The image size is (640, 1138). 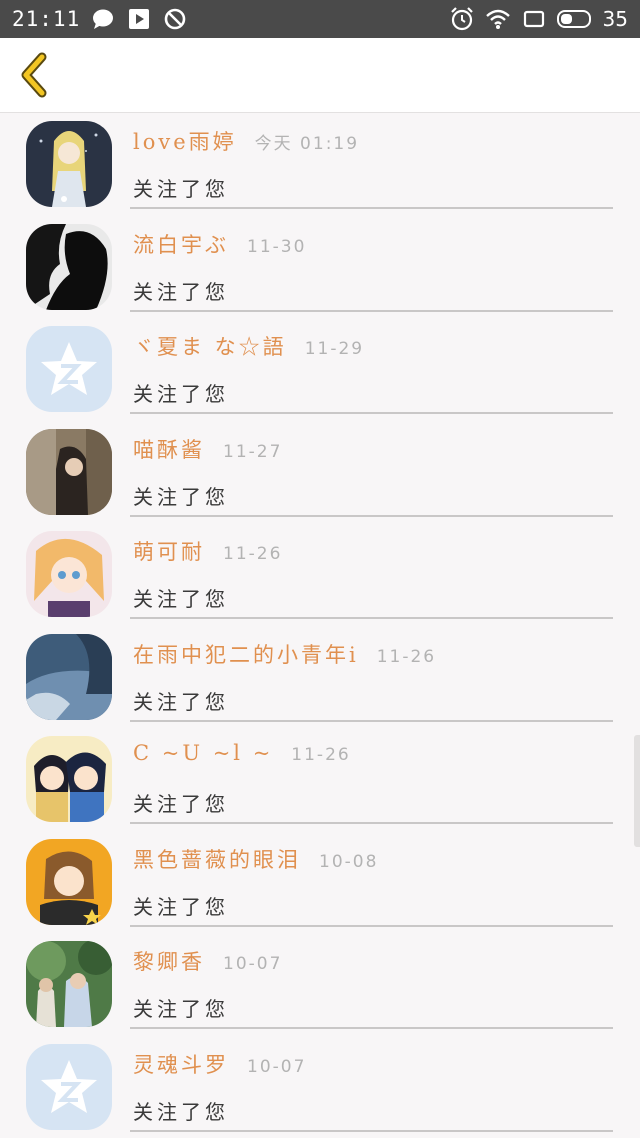 What do you see at coordinates (69, 779) in the screenshot?
I see `conan-avatar` at bounding box center [69, 779].